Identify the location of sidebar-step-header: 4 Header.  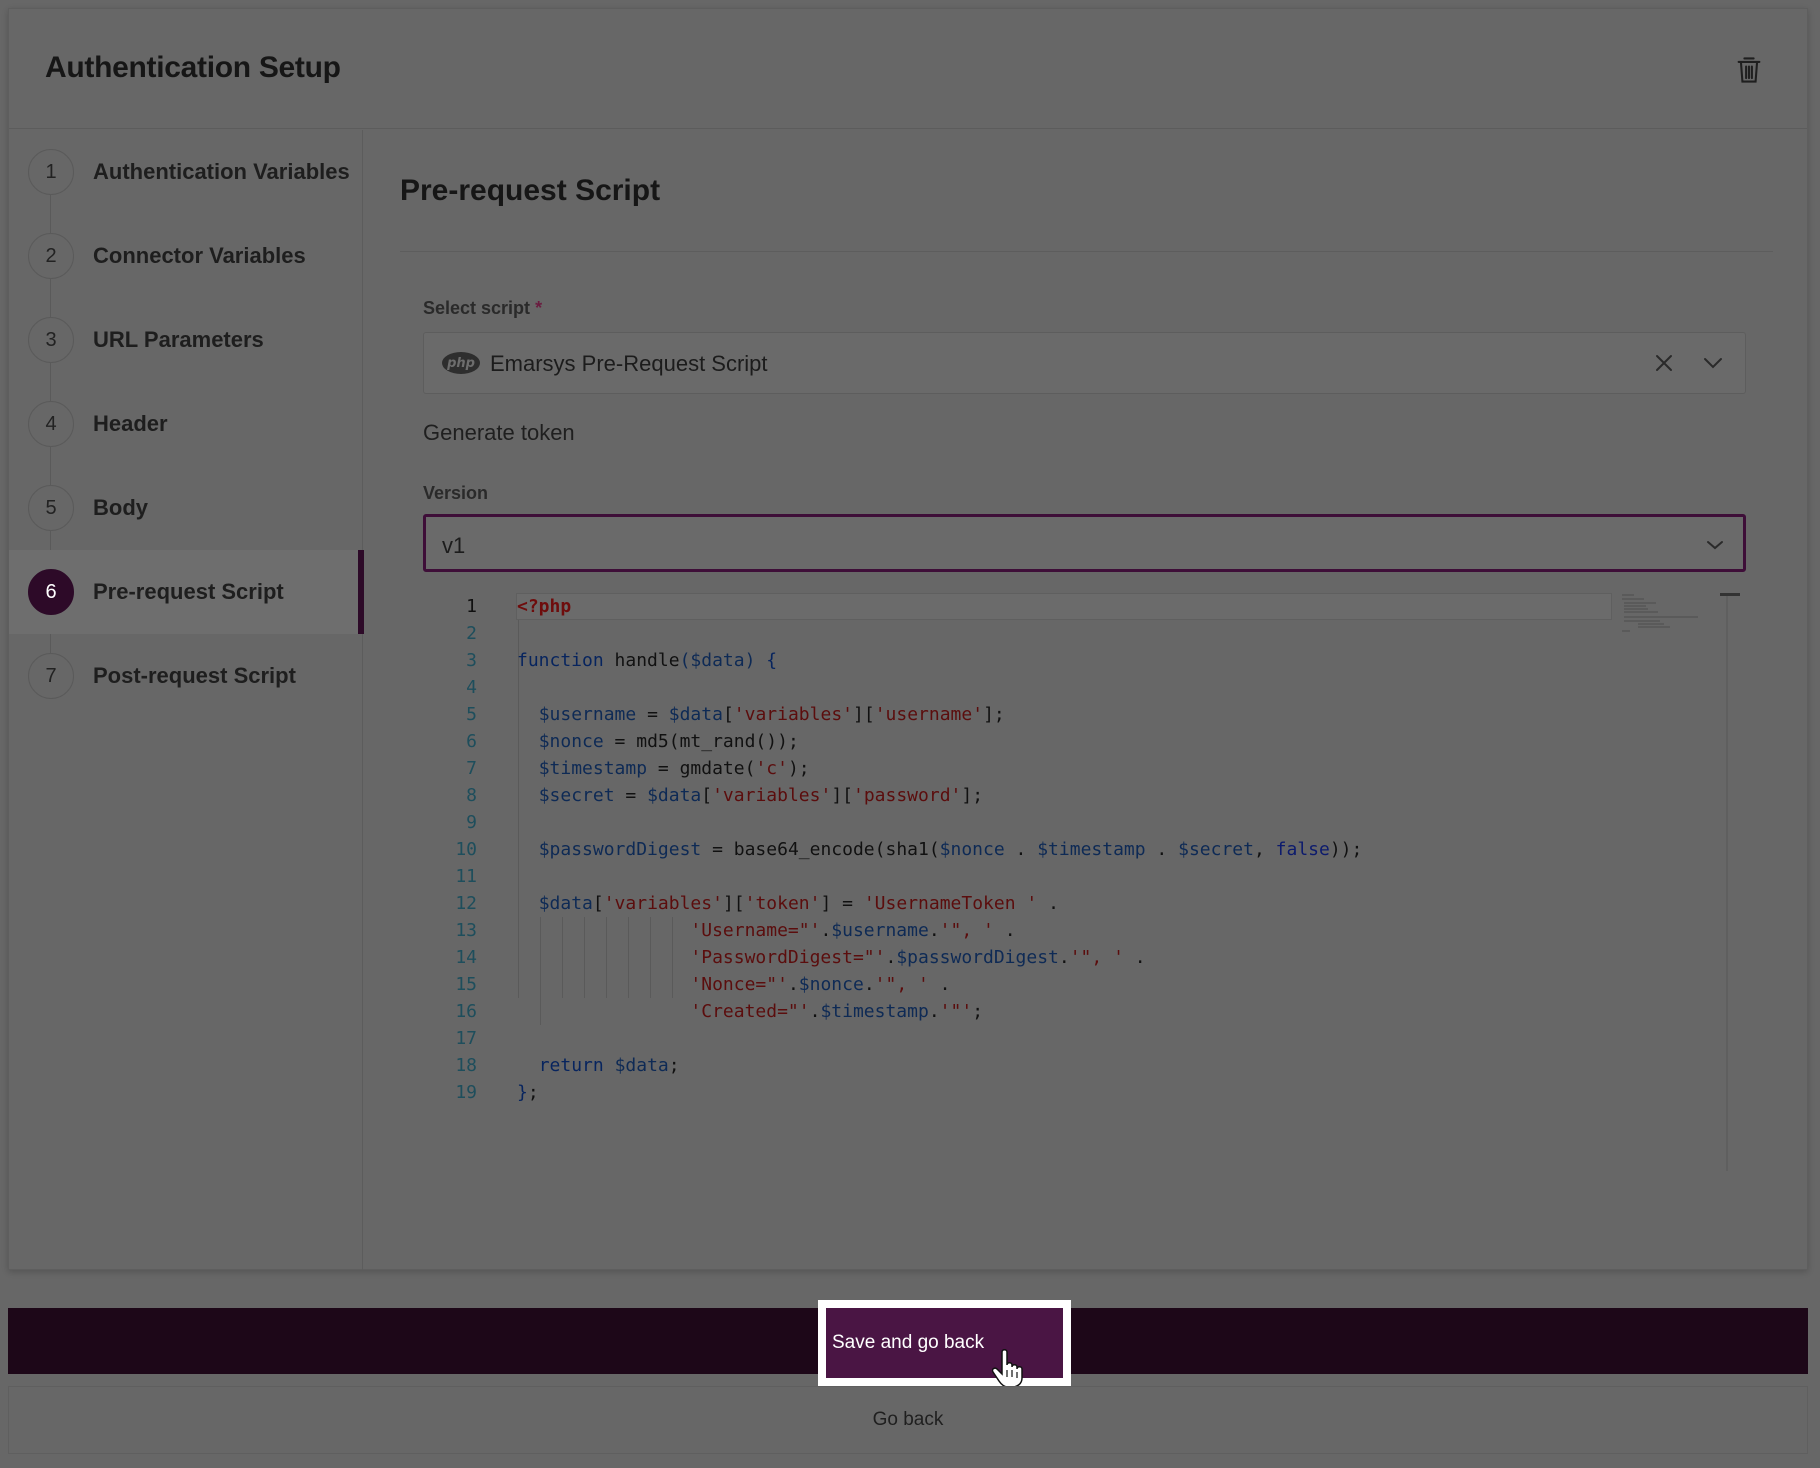
(186, 424).